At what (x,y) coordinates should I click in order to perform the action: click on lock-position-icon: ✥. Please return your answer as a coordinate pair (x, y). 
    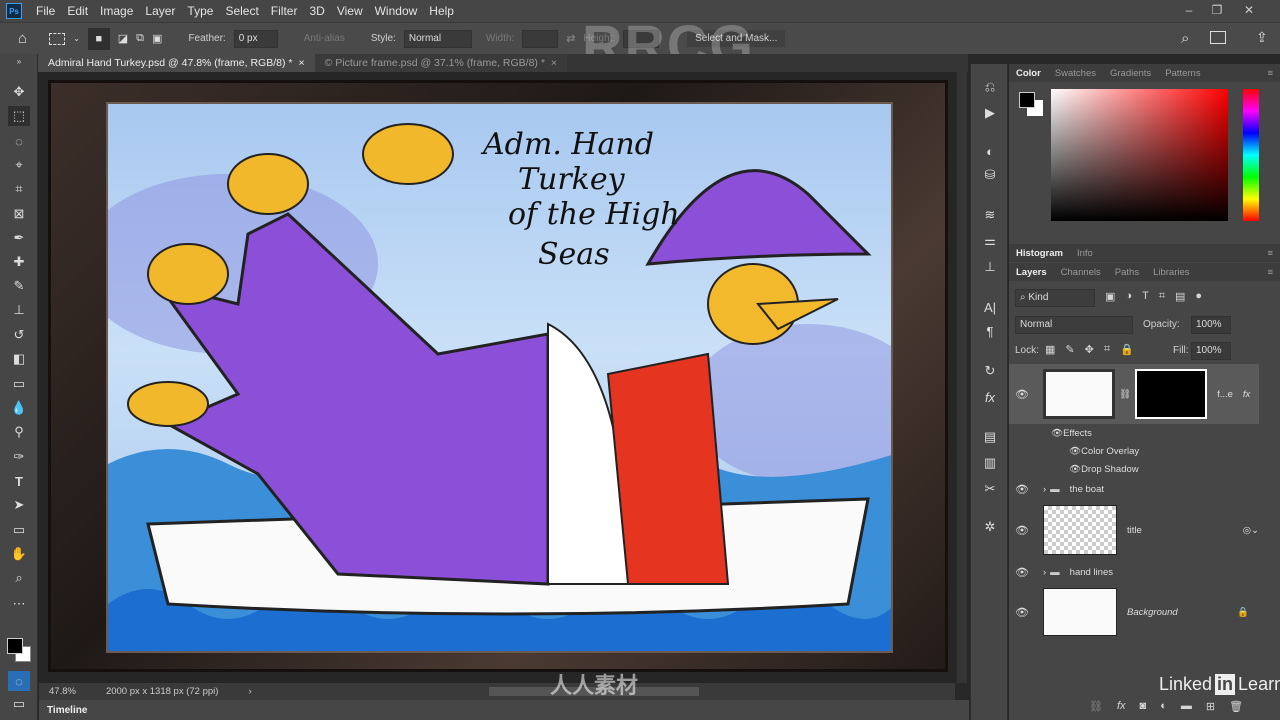
    Looking at the image, I should click on (1089, 349).